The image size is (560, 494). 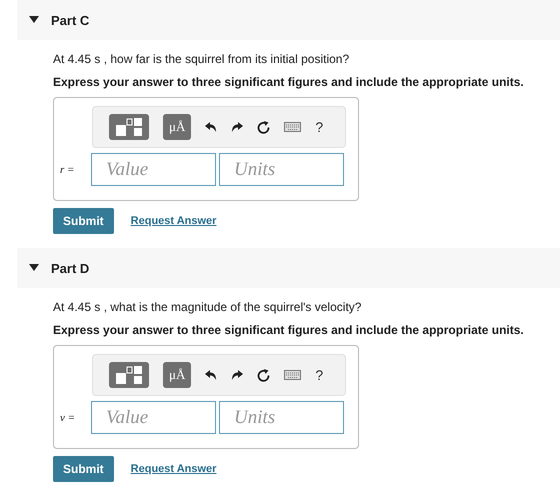 I want to click on part-title: Part D, so click(x=70, y=268).